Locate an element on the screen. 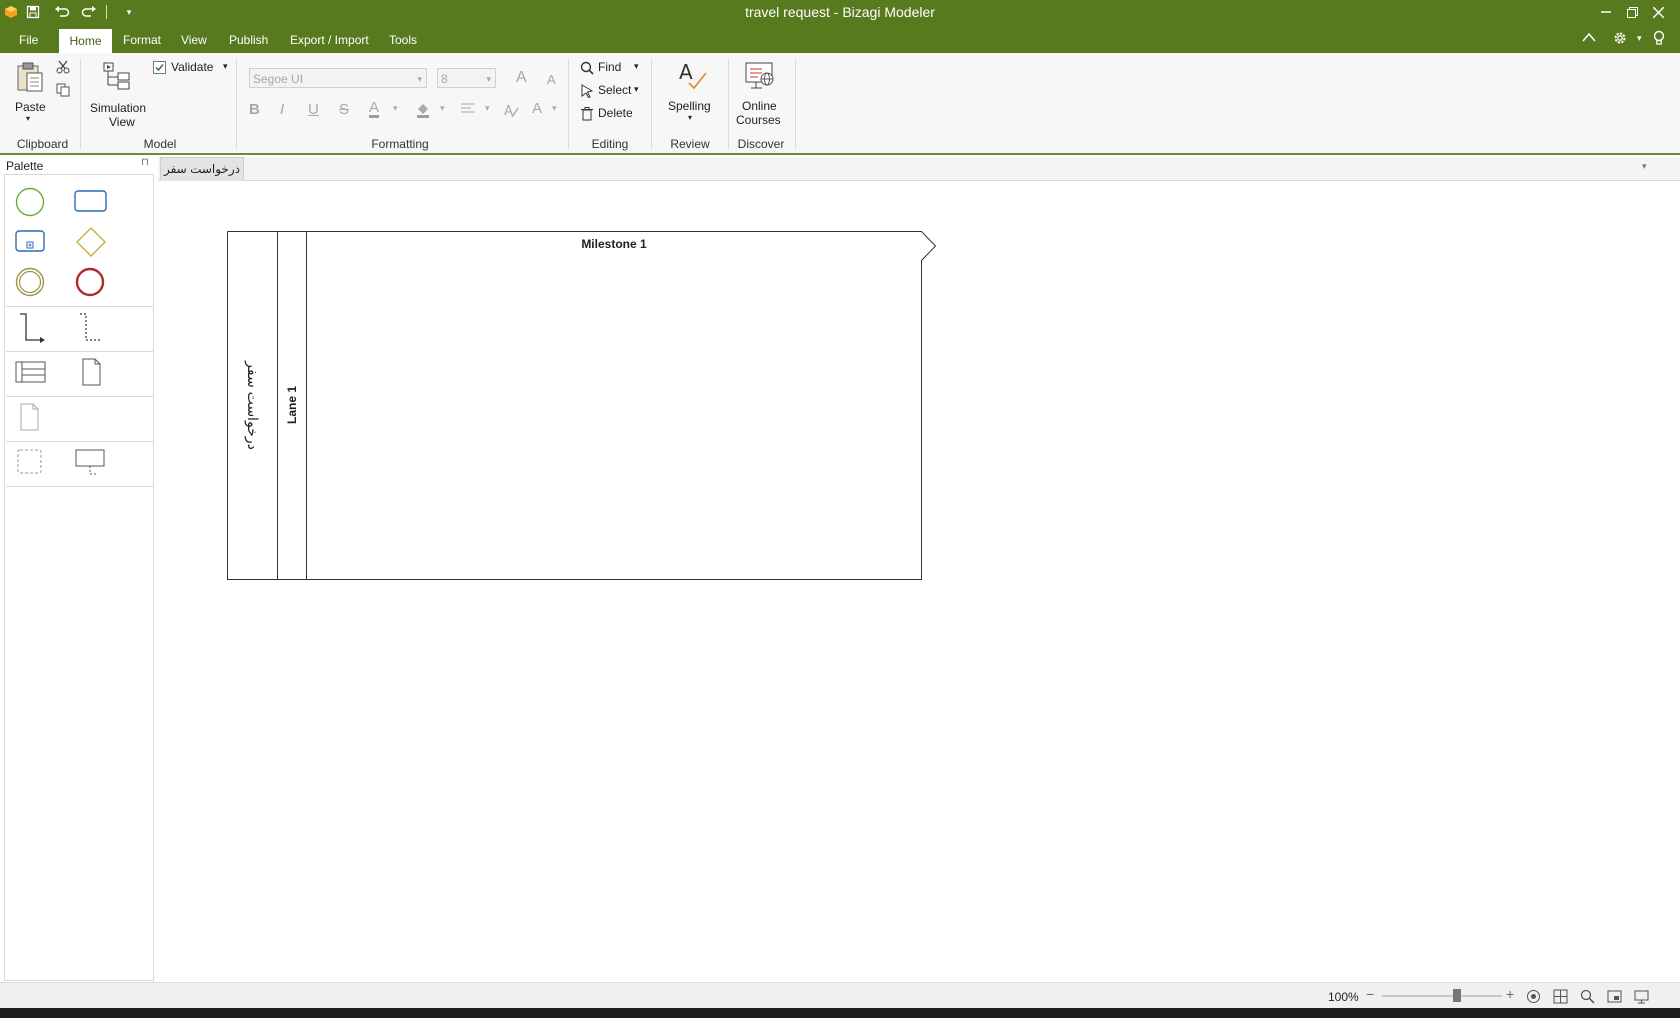  gateway-icon is located at coordinates (91, 242).